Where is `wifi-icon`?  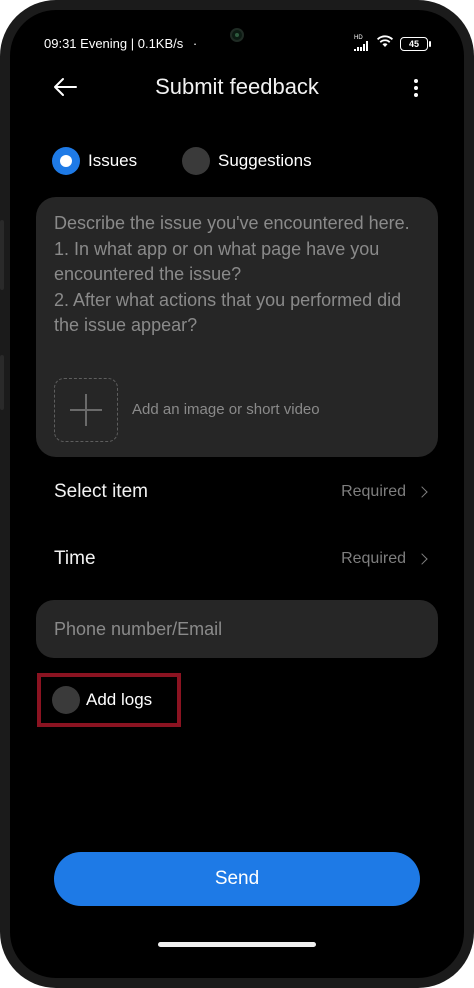 wifi-icon is located at coordinates (385, 44).